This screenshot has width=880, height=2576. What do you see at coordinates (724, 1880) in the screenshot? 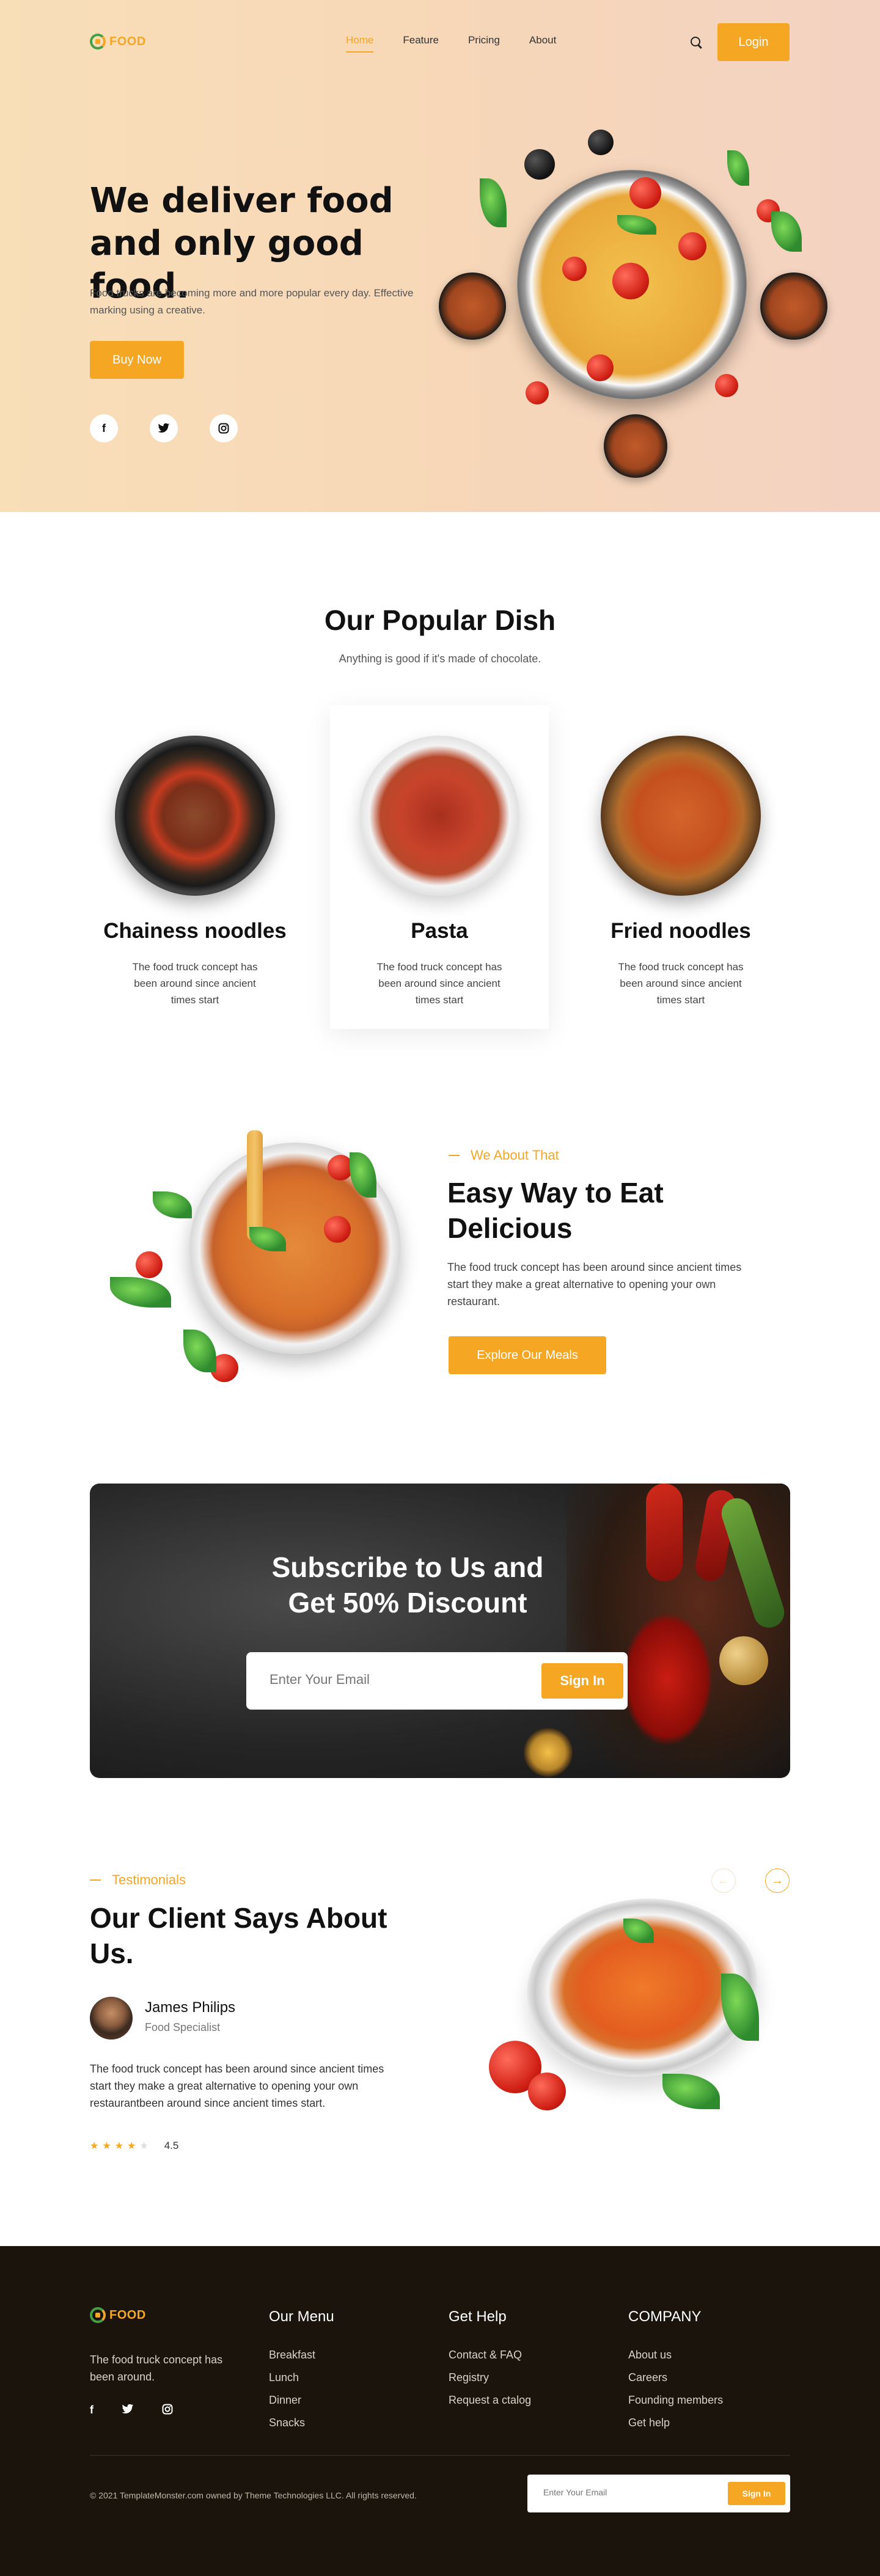
I see `arrow-left-icon: ←` at bounding box center [724, 1880].